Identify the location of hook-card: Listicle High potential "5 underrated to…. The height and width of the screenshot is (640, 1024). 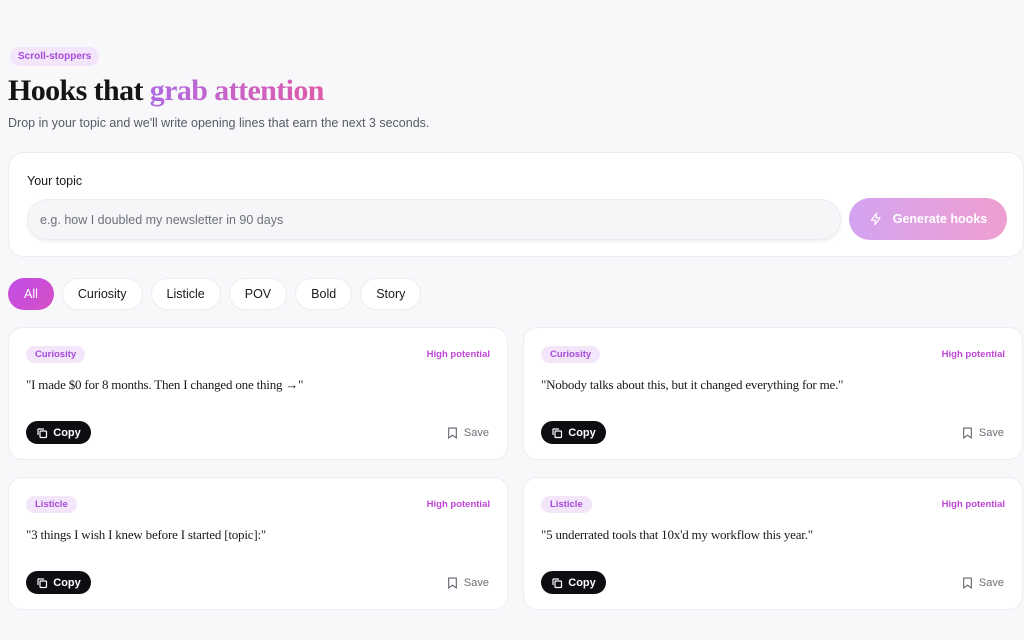
(773, 543).